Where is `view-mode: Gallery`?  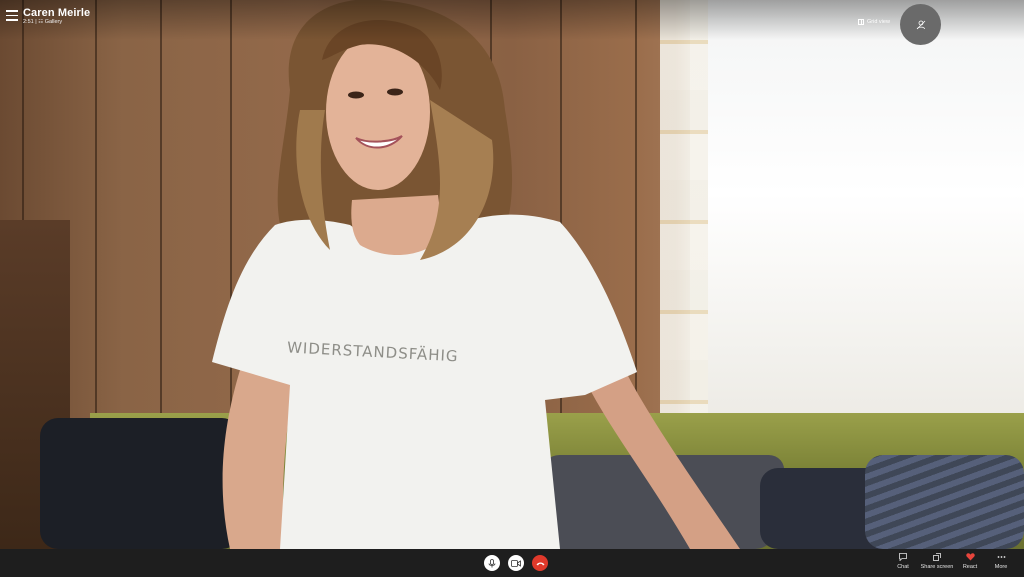 view-mode: Gallery is located at coordinates (53, 22).